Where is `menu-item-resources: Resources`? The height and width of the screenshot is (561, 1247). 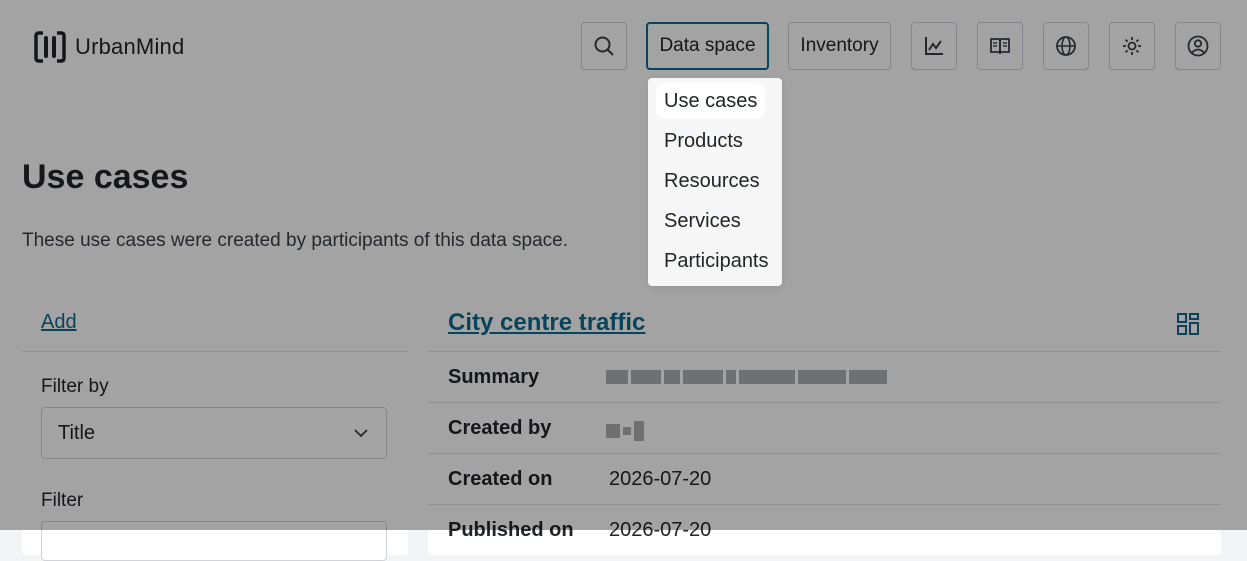 menu-item-resources: Resources is located at coordinates (712, 181).